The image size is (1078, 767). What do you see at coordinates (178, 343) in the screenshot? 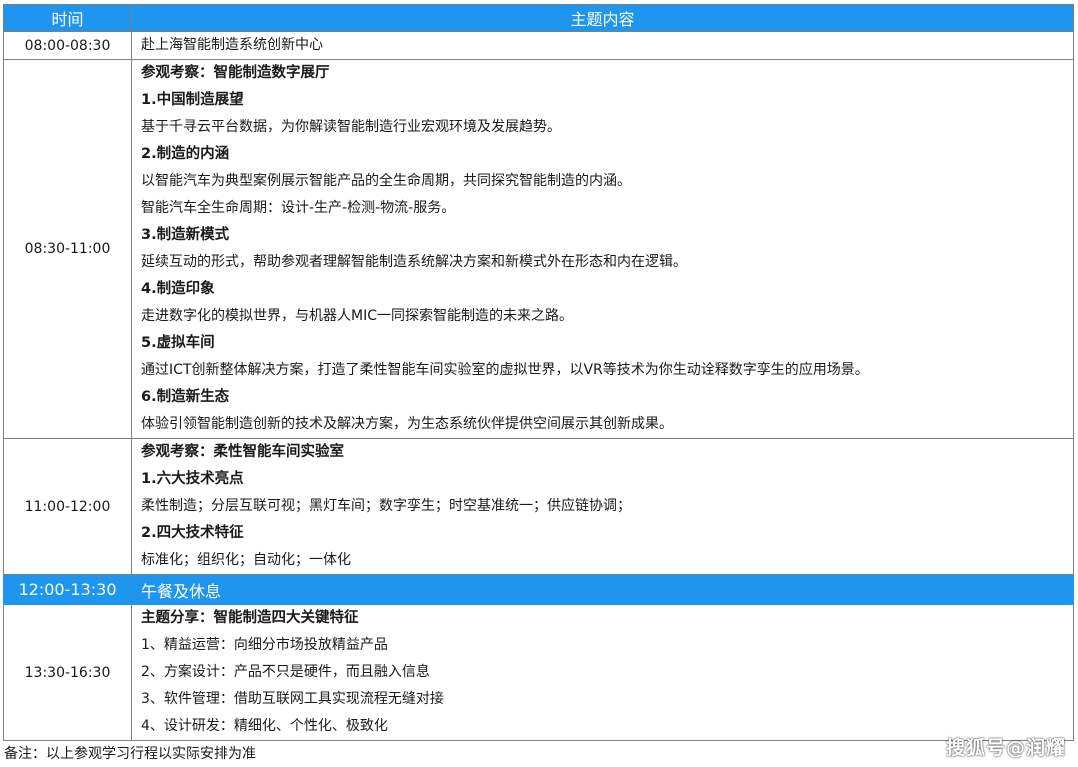
I see `section-heading: 5.虚拟车间` at bounding box center [178, 343].